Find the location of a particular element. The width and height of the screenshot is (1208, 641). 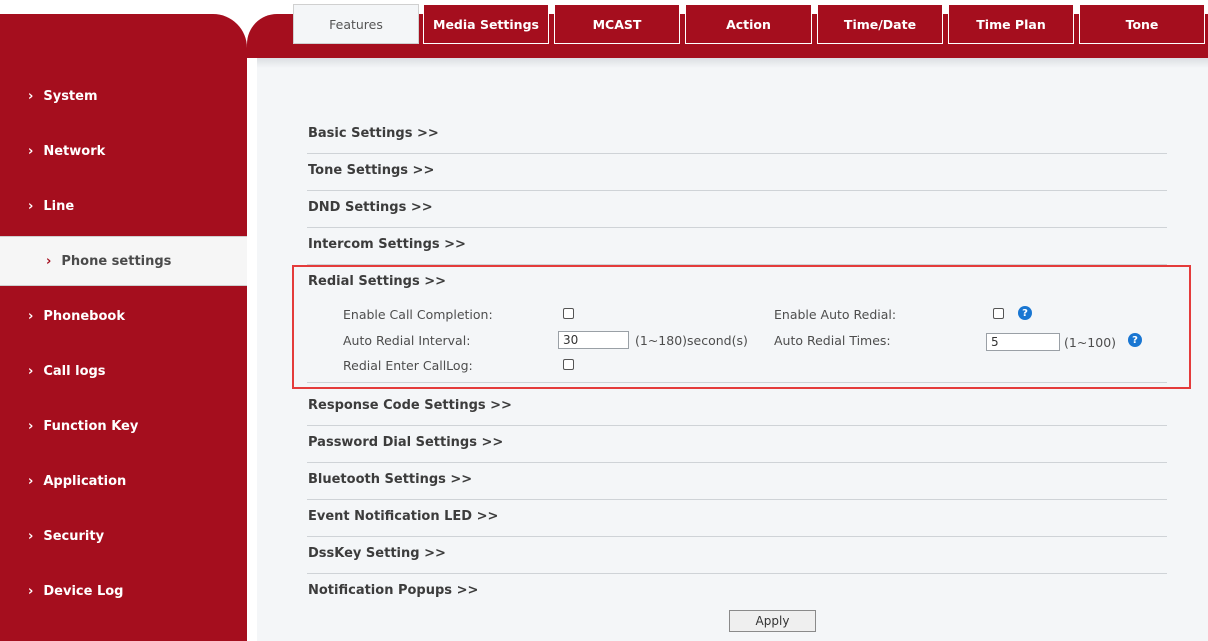

sidebar-item-label: Function Key is located at coordinates (91, 426).